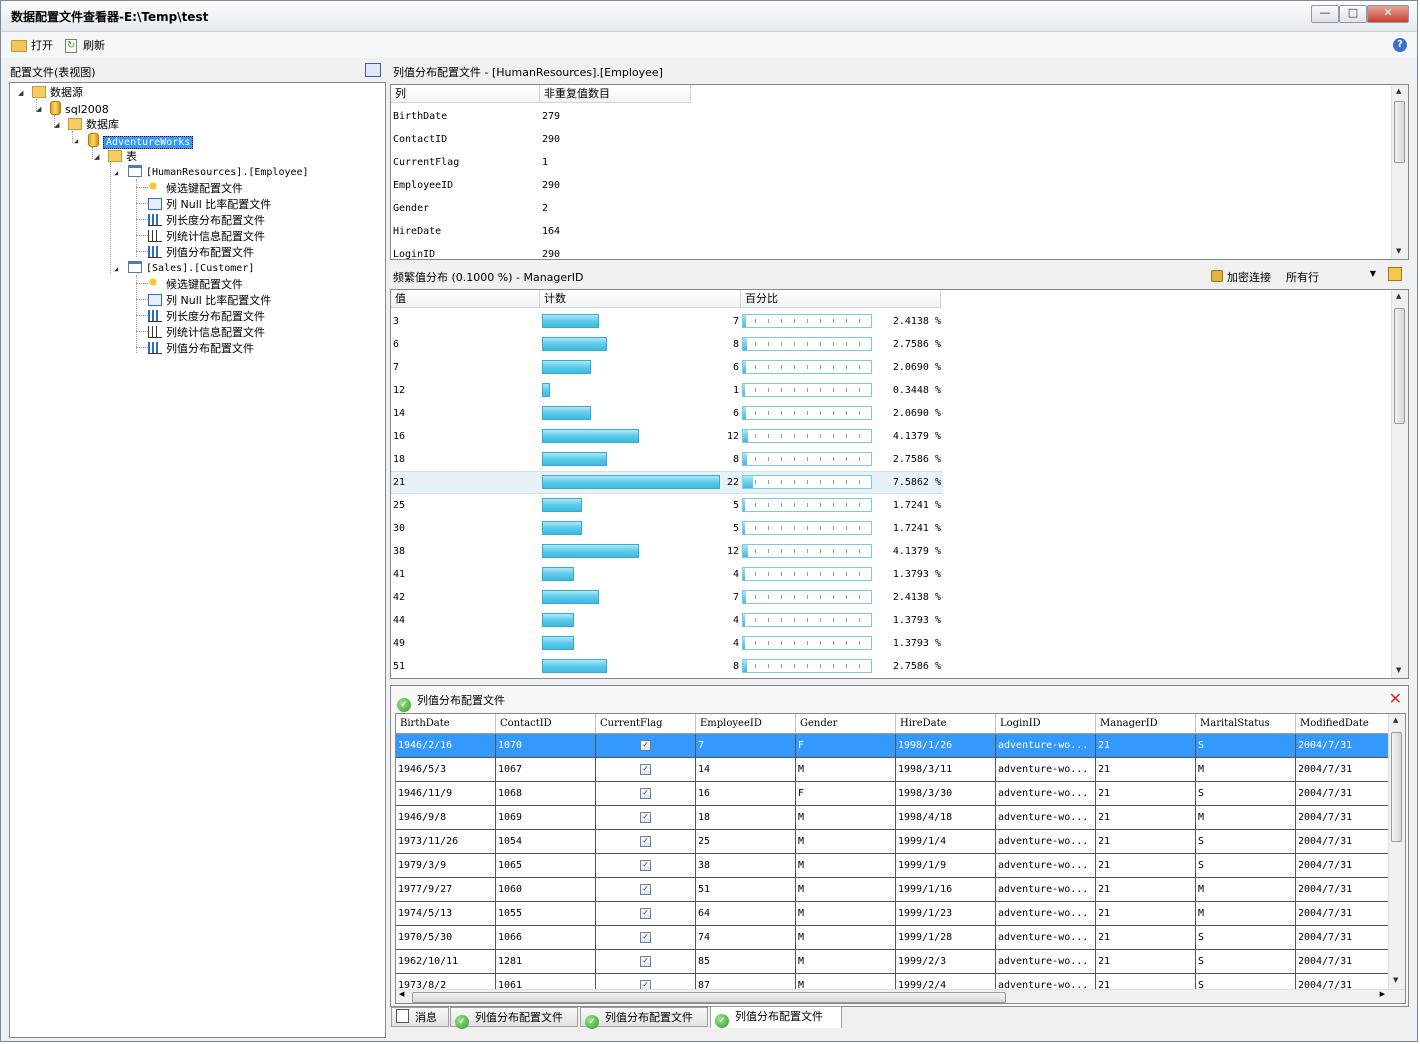 The width and height of the screenshot is (1420, 1044). I want to click on scroll-up-icon: ▲, so click(1398, 91).